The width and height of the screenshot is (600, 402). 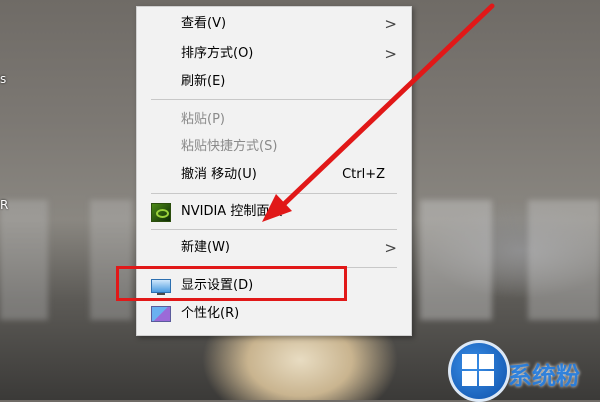 What do you see at coordinates (544, 376) in the screenshot?
I see `watermark-text: 系统粉` at bounding box center [544, 376].